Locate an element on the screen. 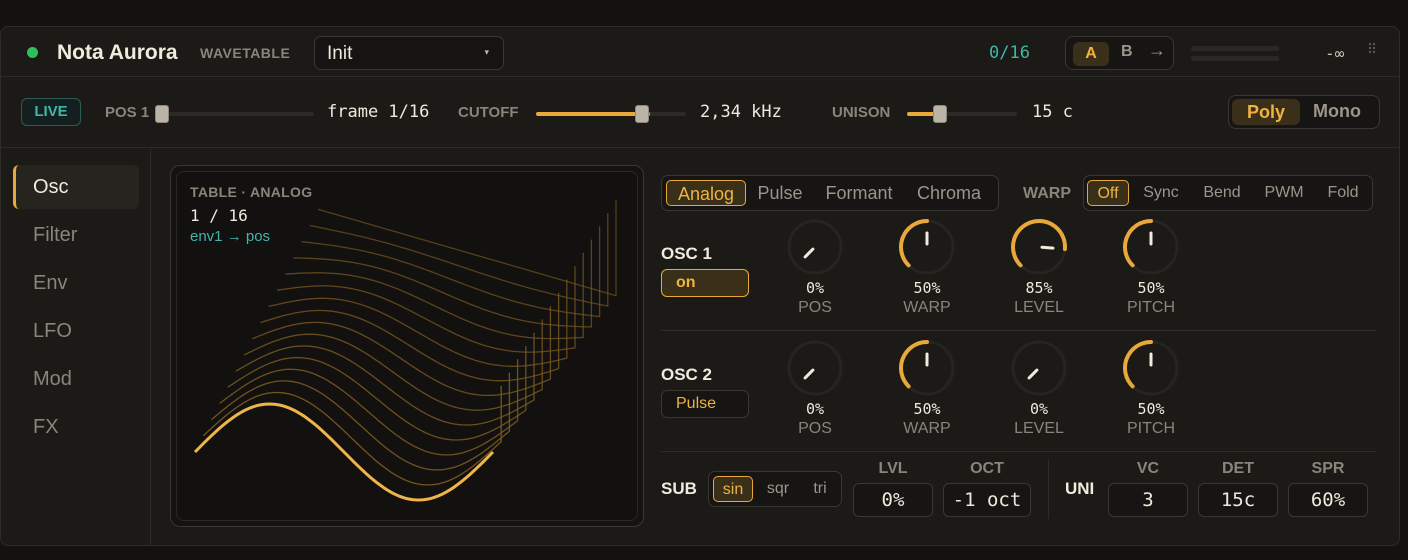 This screenshot has height=560, width=1408. osc1-level-knob is located at coordinates (1039, 247).